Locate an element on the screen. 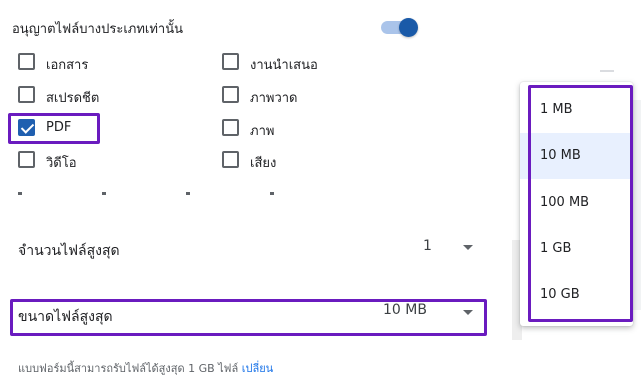 The height and width of the screenshot is (377, 641). checkbox-label: สเปรดชีต is located at coordinates (73, 98).